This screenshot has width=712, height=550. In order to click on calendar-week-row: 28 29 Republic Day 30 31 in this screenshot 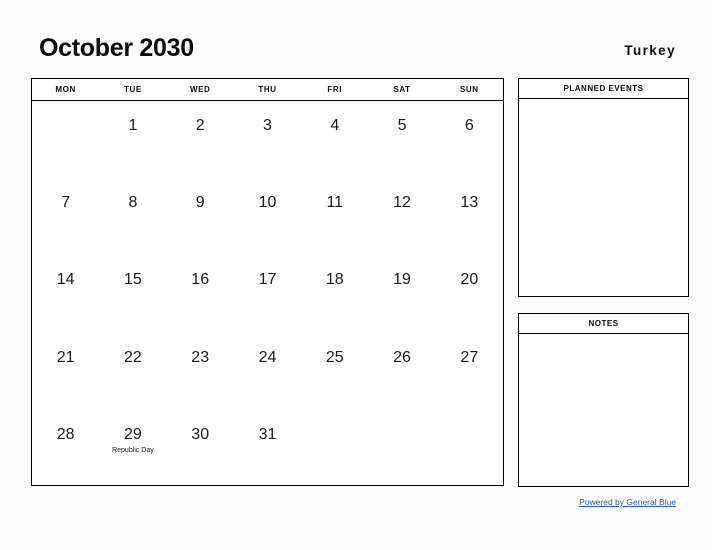, I will do `click(267, 448)`.